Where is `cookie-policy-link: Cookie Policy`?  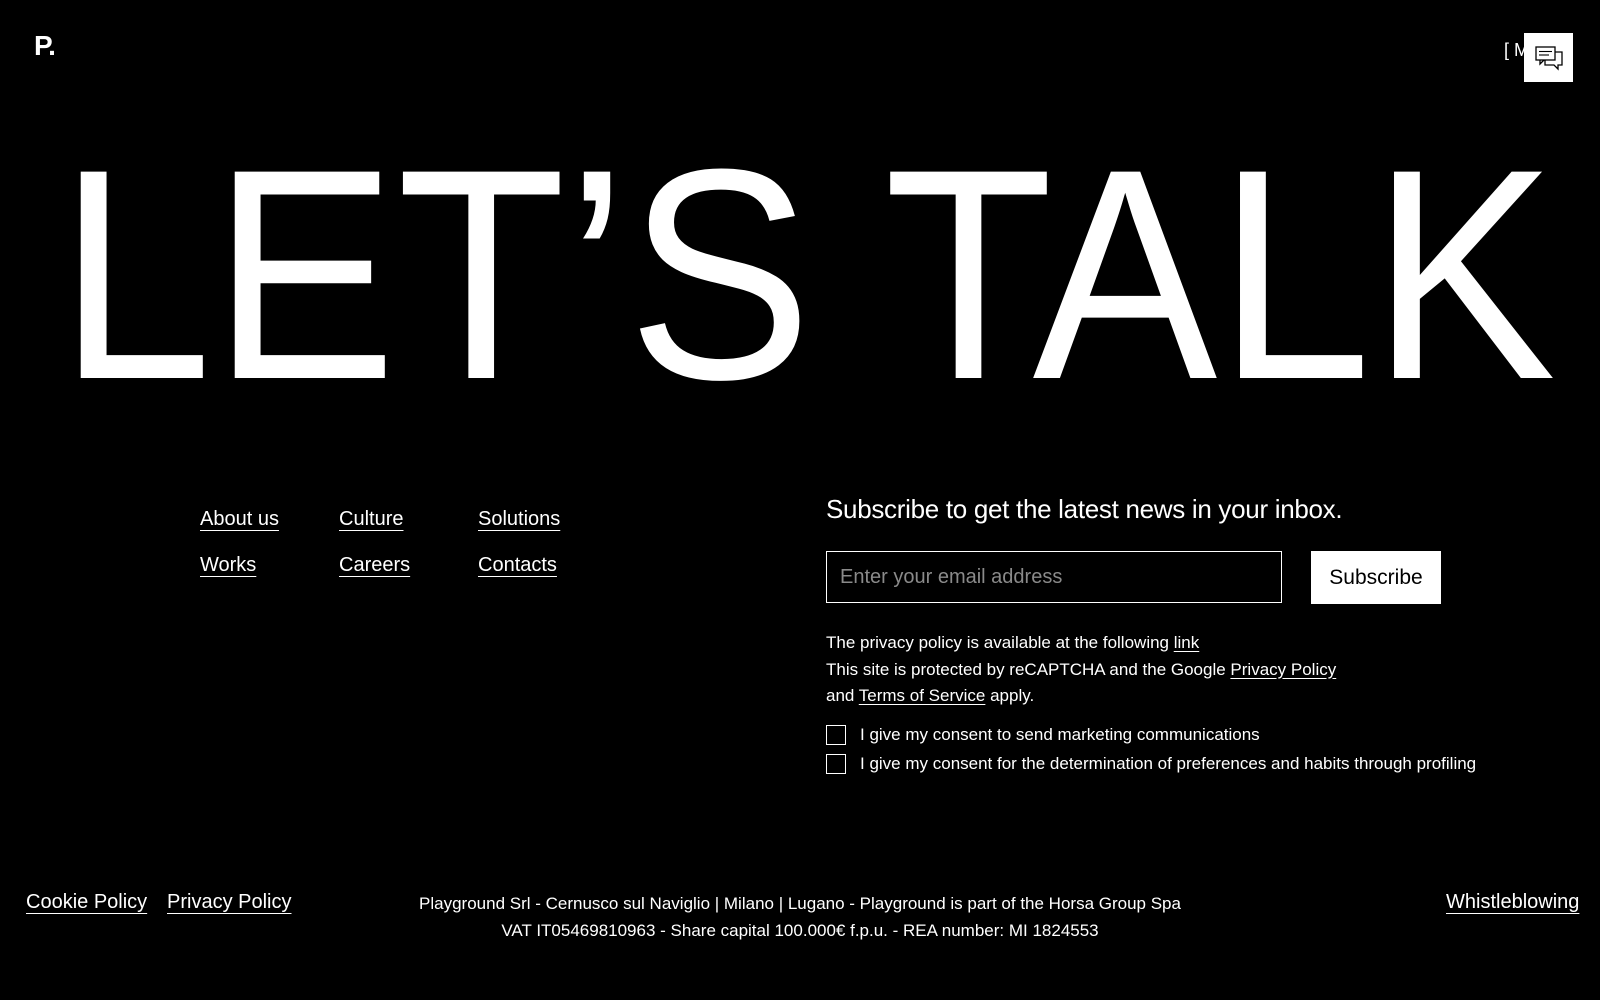 cookie-policy-link: Cookie Policy is located at coordinates (86, 902).